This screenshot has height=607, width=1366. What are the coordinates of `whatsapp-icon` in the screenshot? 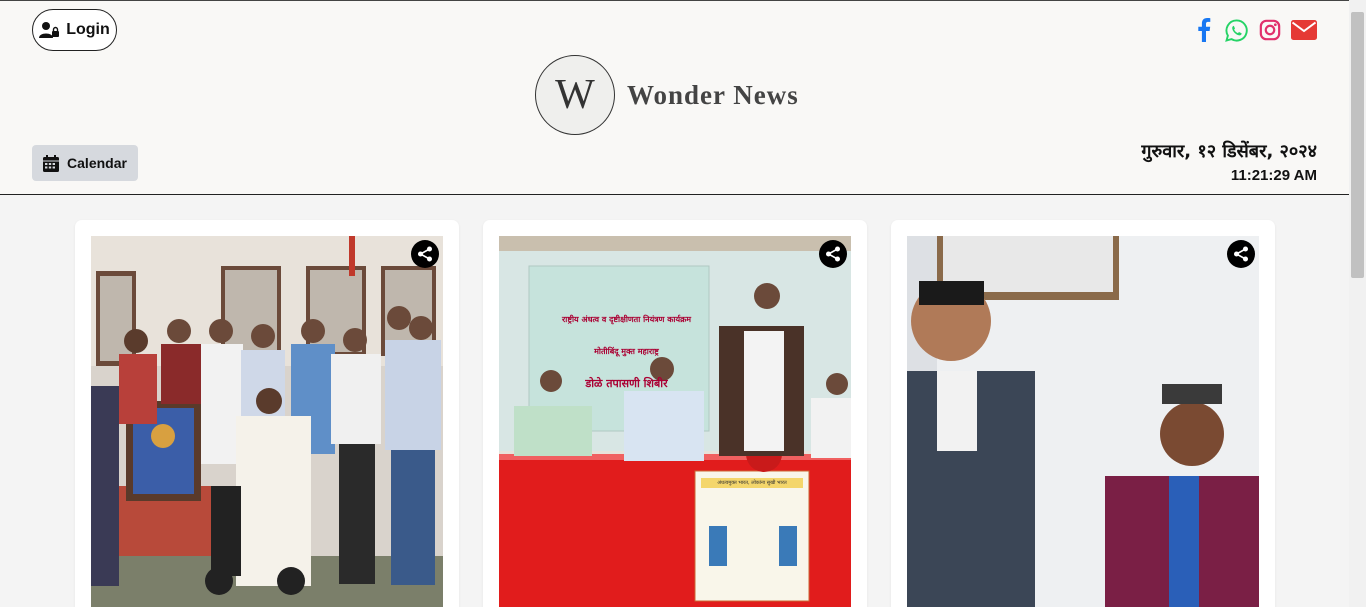 It's located at (1236, 30).